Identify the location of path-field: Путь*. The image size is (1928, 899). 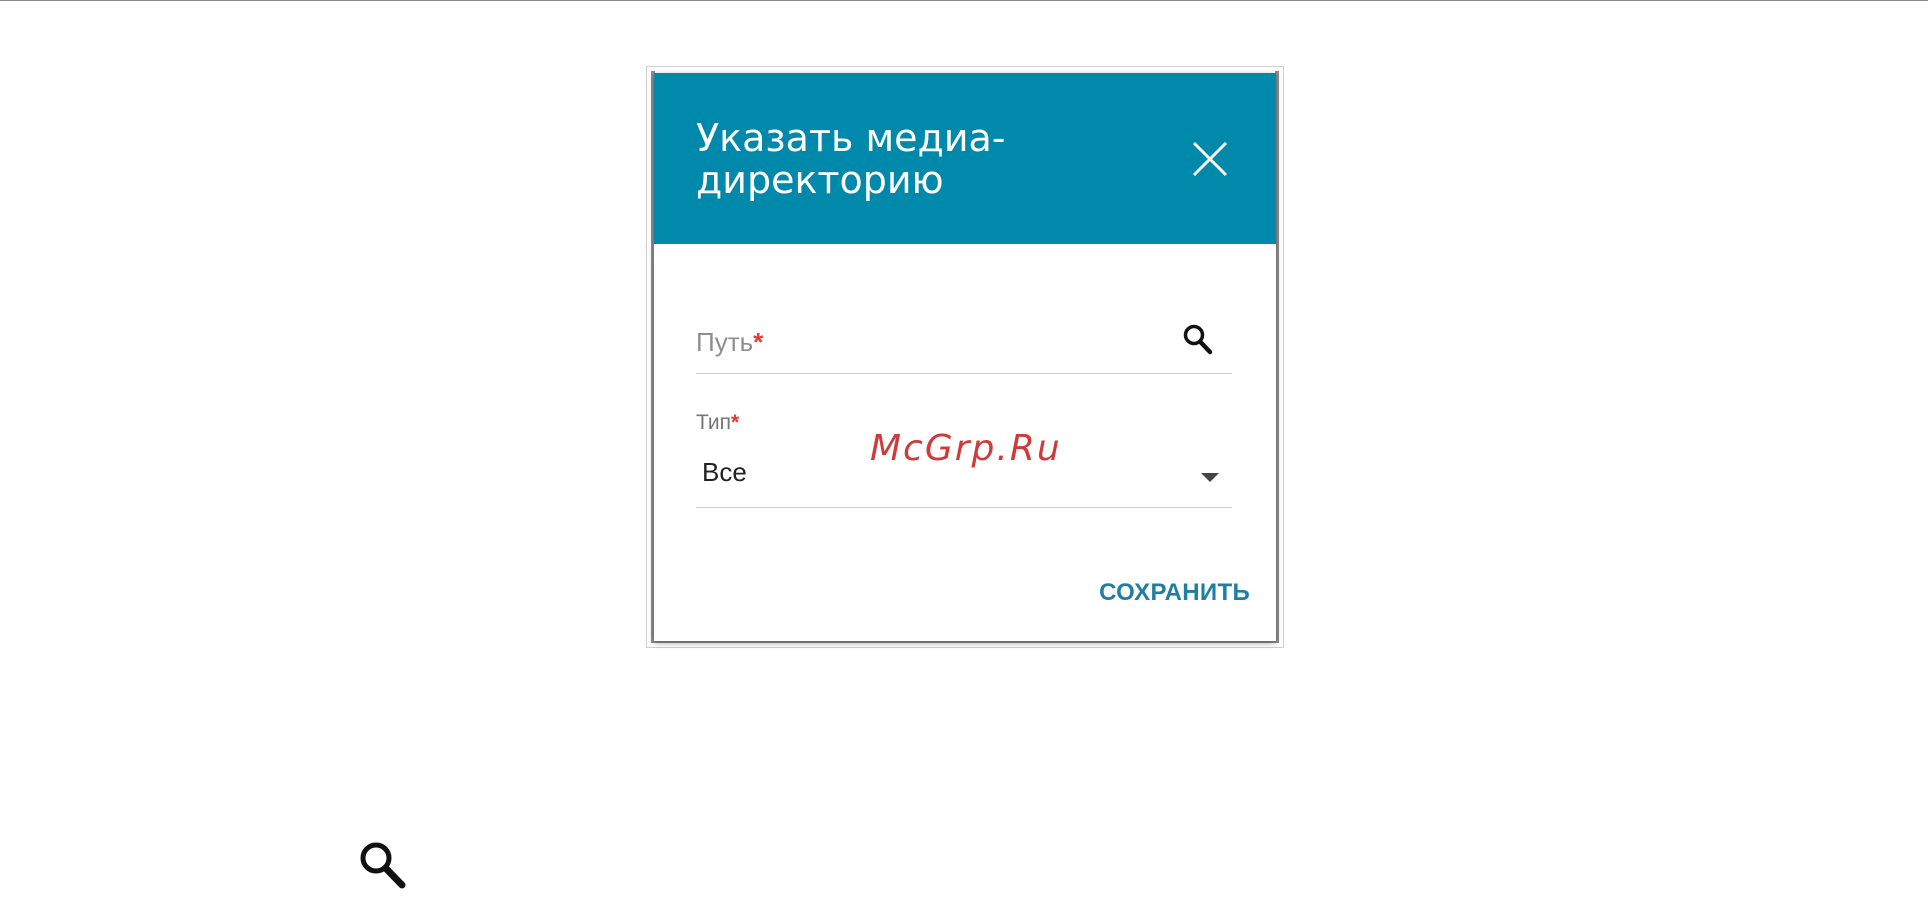
(964, 343).